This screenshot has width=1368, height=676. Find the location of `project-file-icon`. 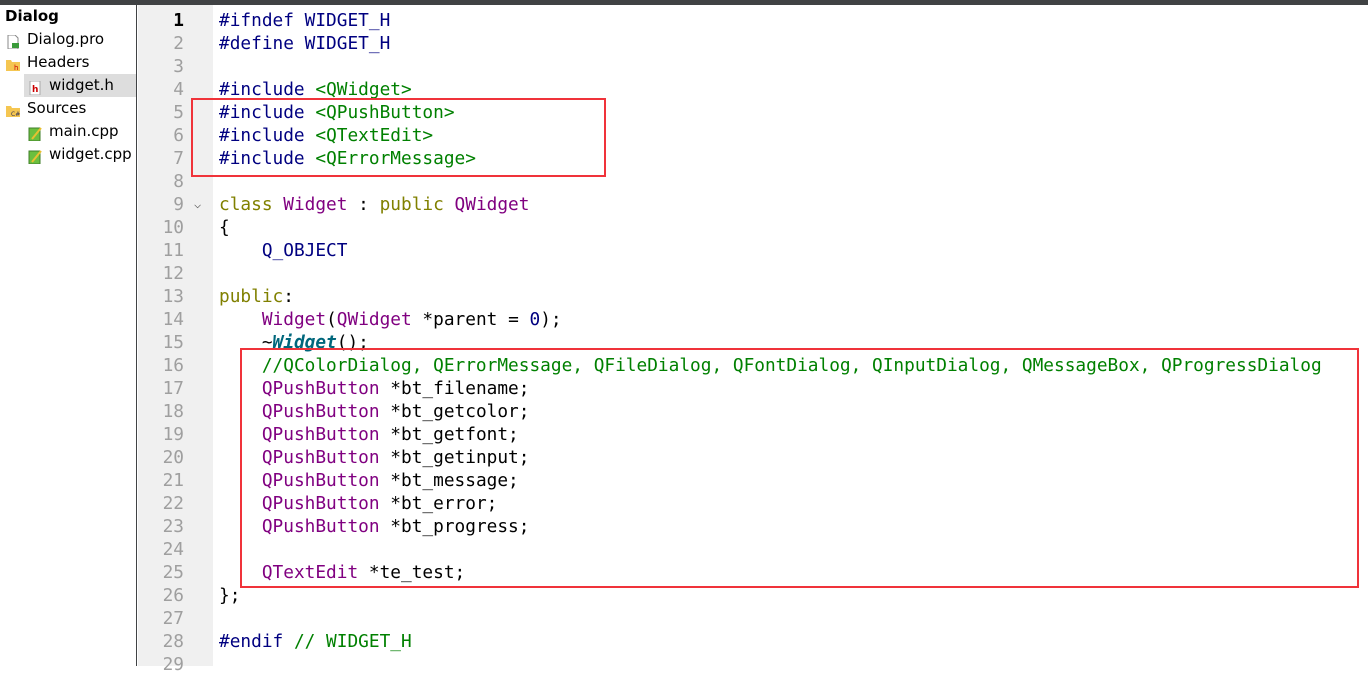

project-file-icon is located at coordinates (13, 41).